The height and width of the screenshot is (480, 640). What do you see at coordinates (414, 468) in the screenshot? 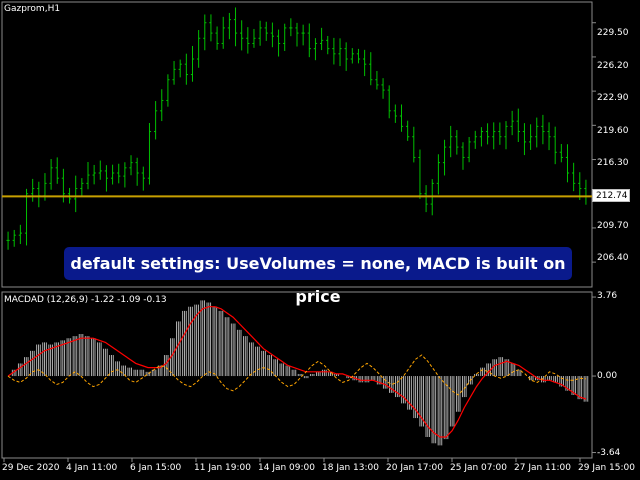
I see `time-tick-label: 20 Jan 17:00` at bounding box center [414, 468].